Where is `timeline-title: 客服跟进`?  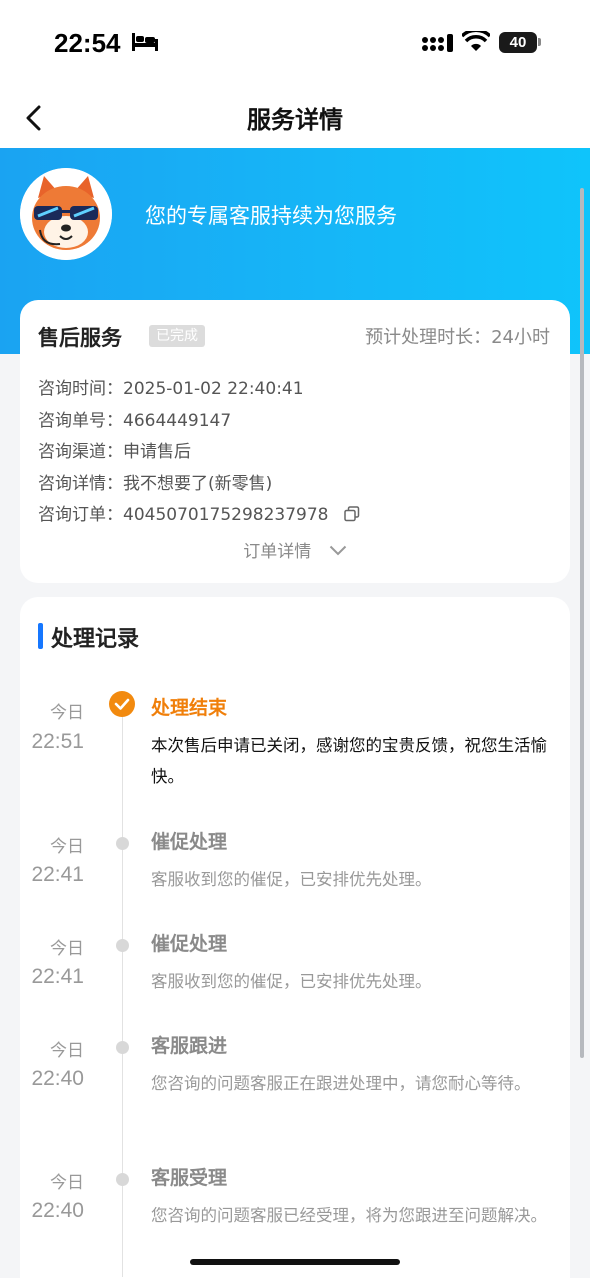
timeline-title: 客服跟进 is located at coordinates (189, 1046).